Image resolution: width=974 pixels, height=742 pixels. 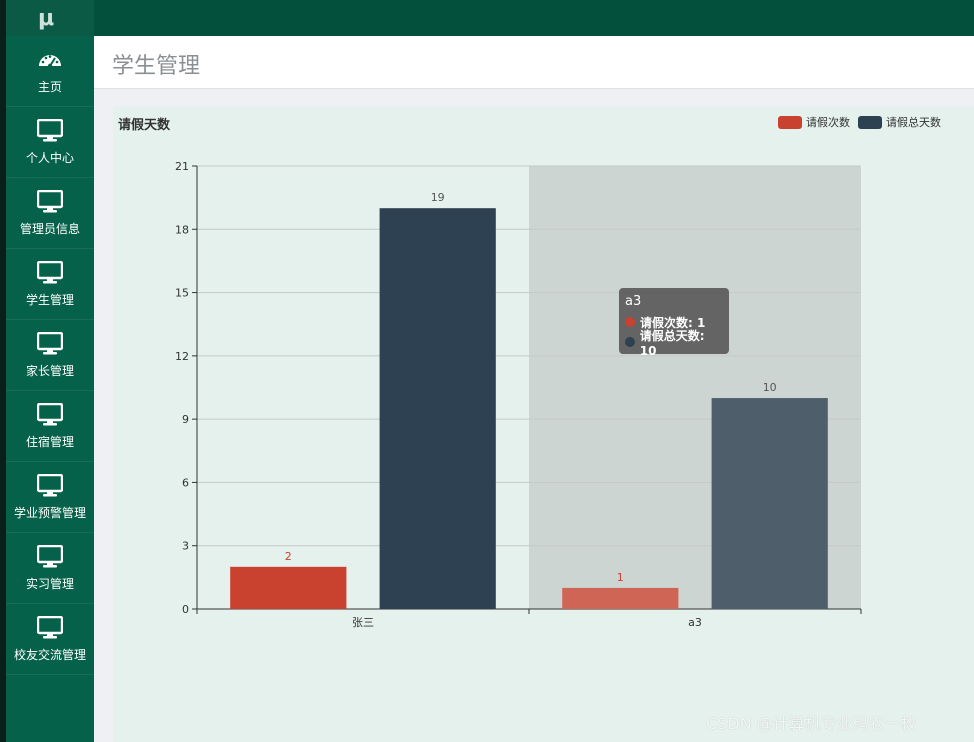 I want to click on sidebar-item-5: 住宿管理, so click(x=50, y=426).